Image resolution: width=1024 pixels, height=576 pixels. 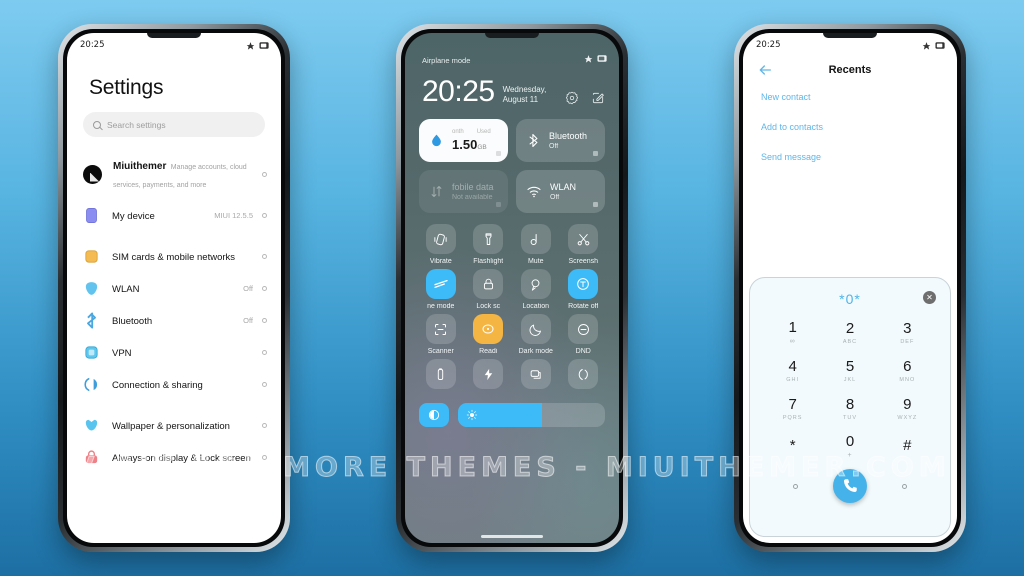 I want to click on key-hash: #, so click(x=907, y=446).